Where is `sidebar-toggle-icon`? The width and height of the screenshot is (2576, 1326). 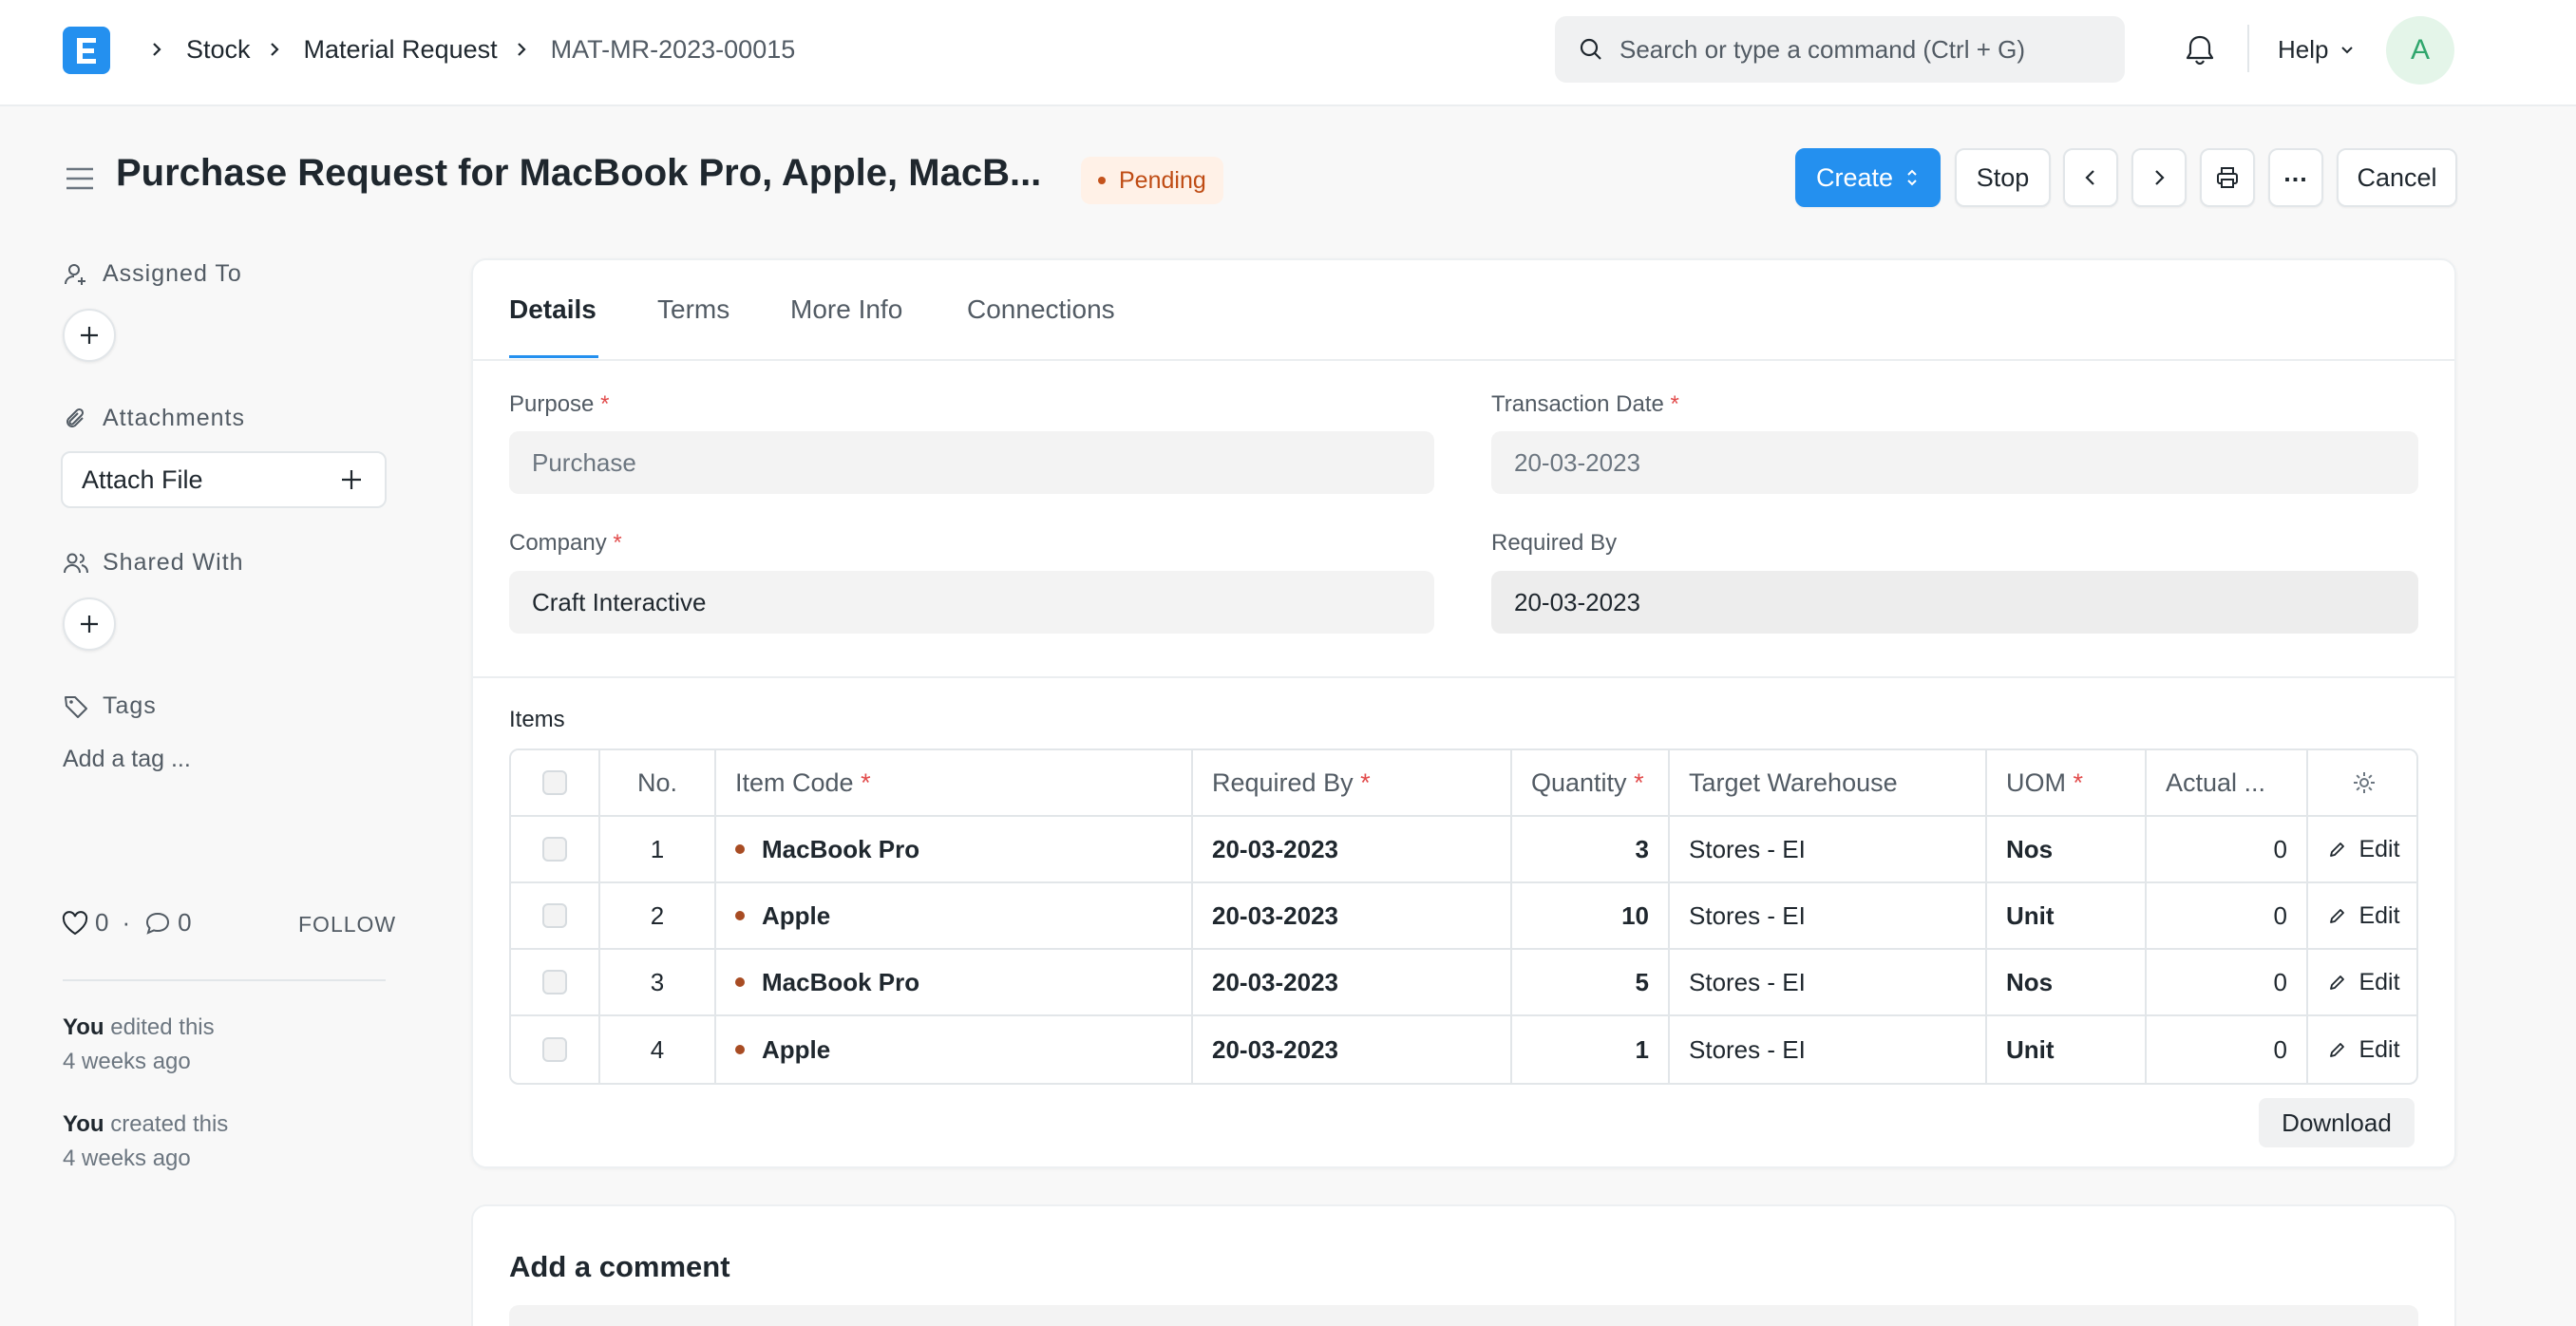 sidebar-toggle-icon is located at coordinates (80, 178).